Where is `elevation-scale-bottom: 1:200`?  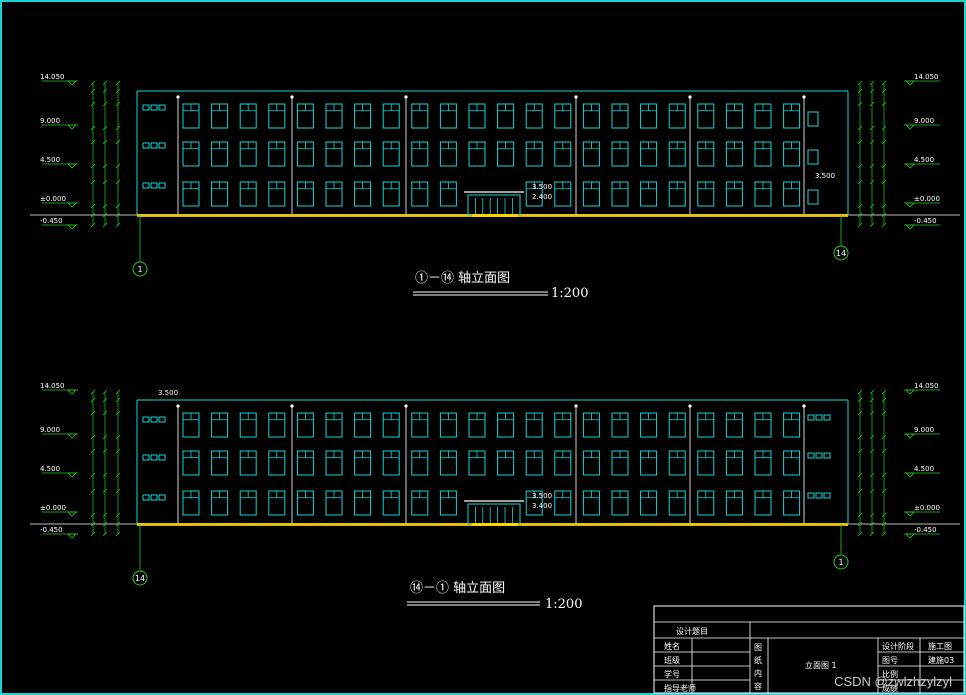 elevation-scale-bottom: 1:200 is located at coordinates (563, 604).